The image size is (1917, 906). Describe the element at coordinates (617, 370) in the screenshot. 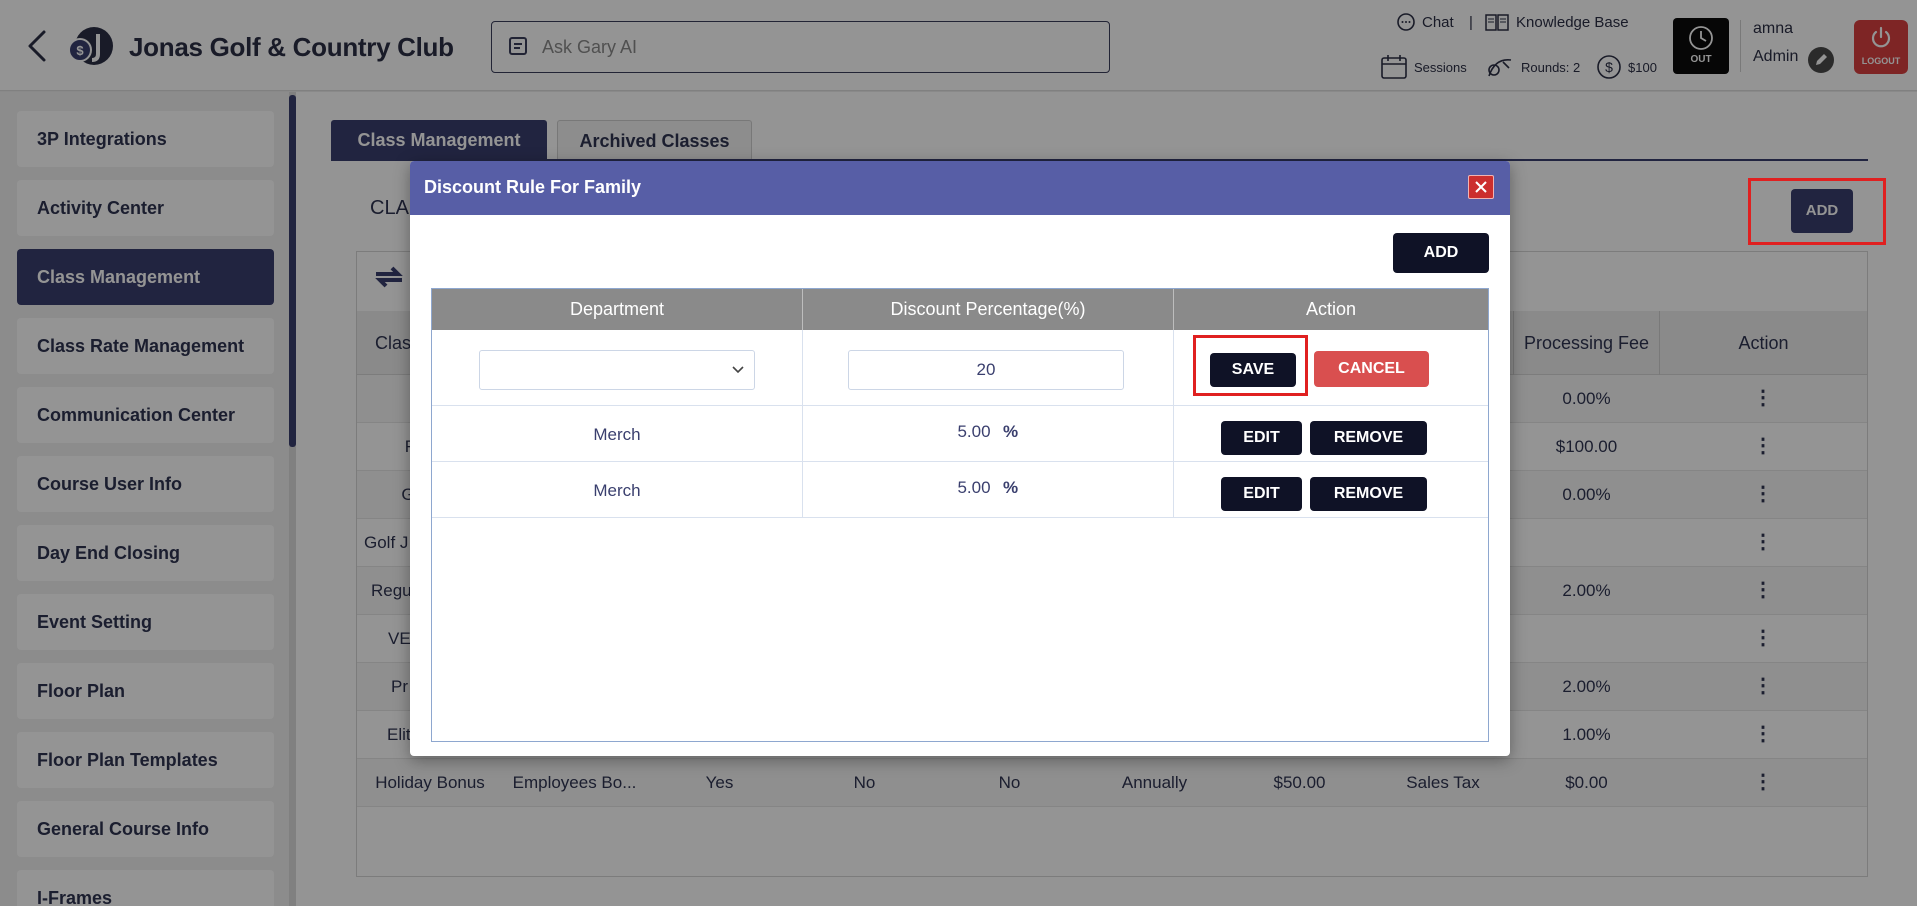

I see `department-select` at that location.